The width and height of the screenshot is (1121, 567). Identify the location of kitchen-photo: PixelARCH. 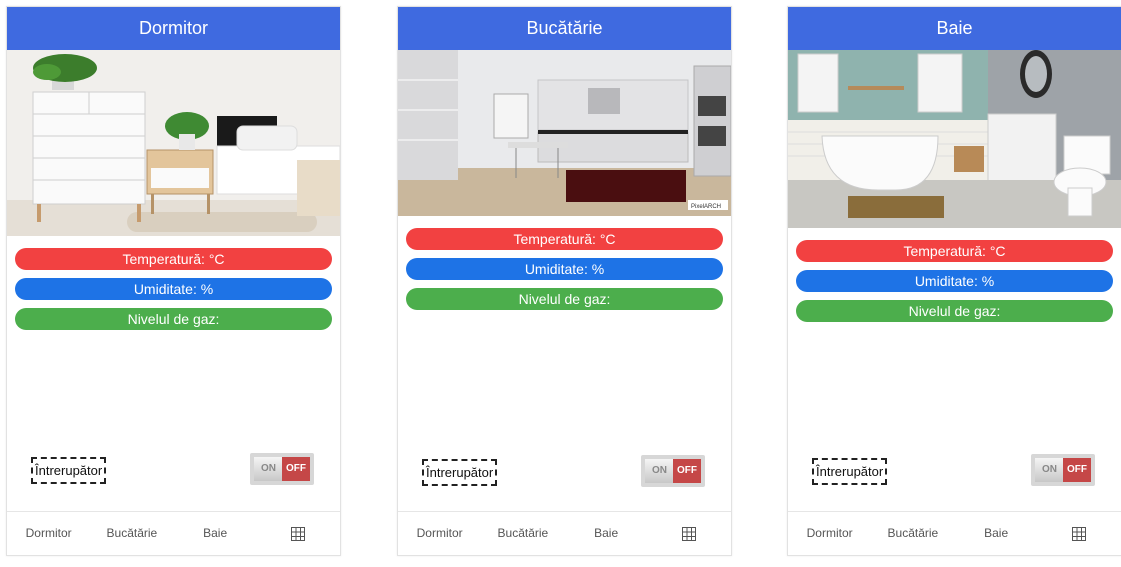
(564, 133).